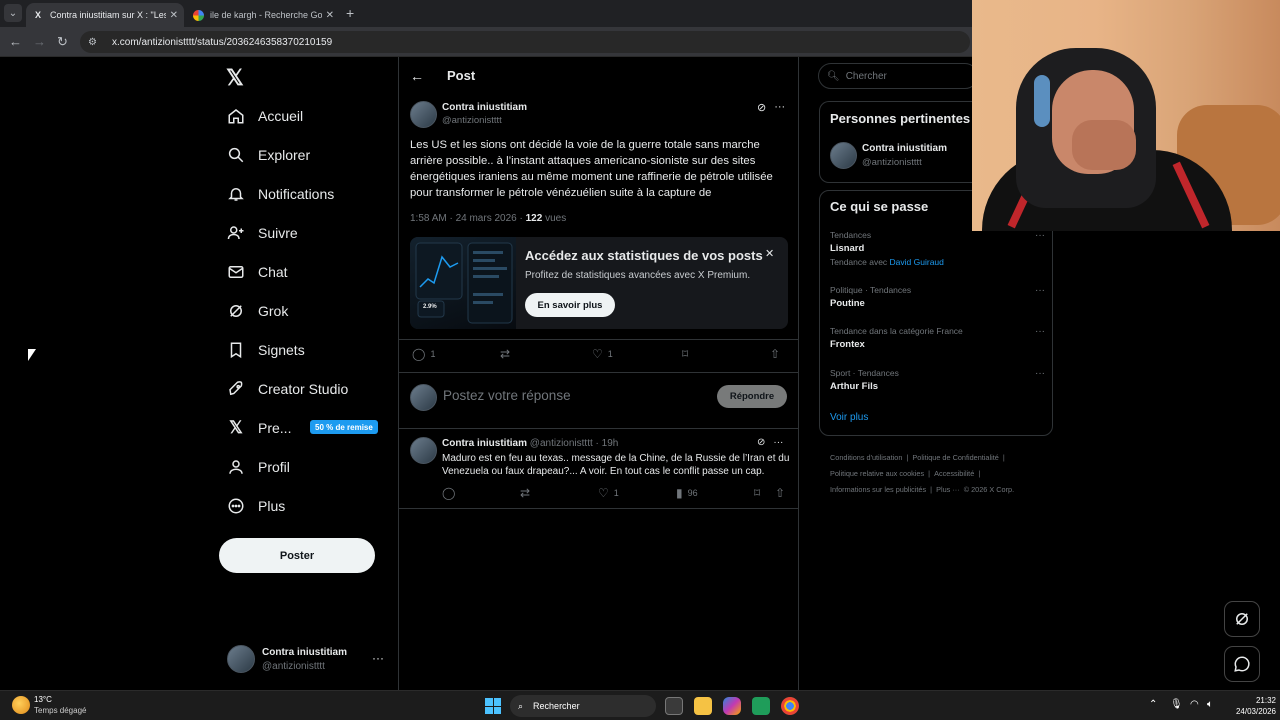 The height and width of the screenshot is (720, 1280). Describe the element at coordinates (258, 467) in the screenshot. I see `nav-item-profile: Profil` at that location.